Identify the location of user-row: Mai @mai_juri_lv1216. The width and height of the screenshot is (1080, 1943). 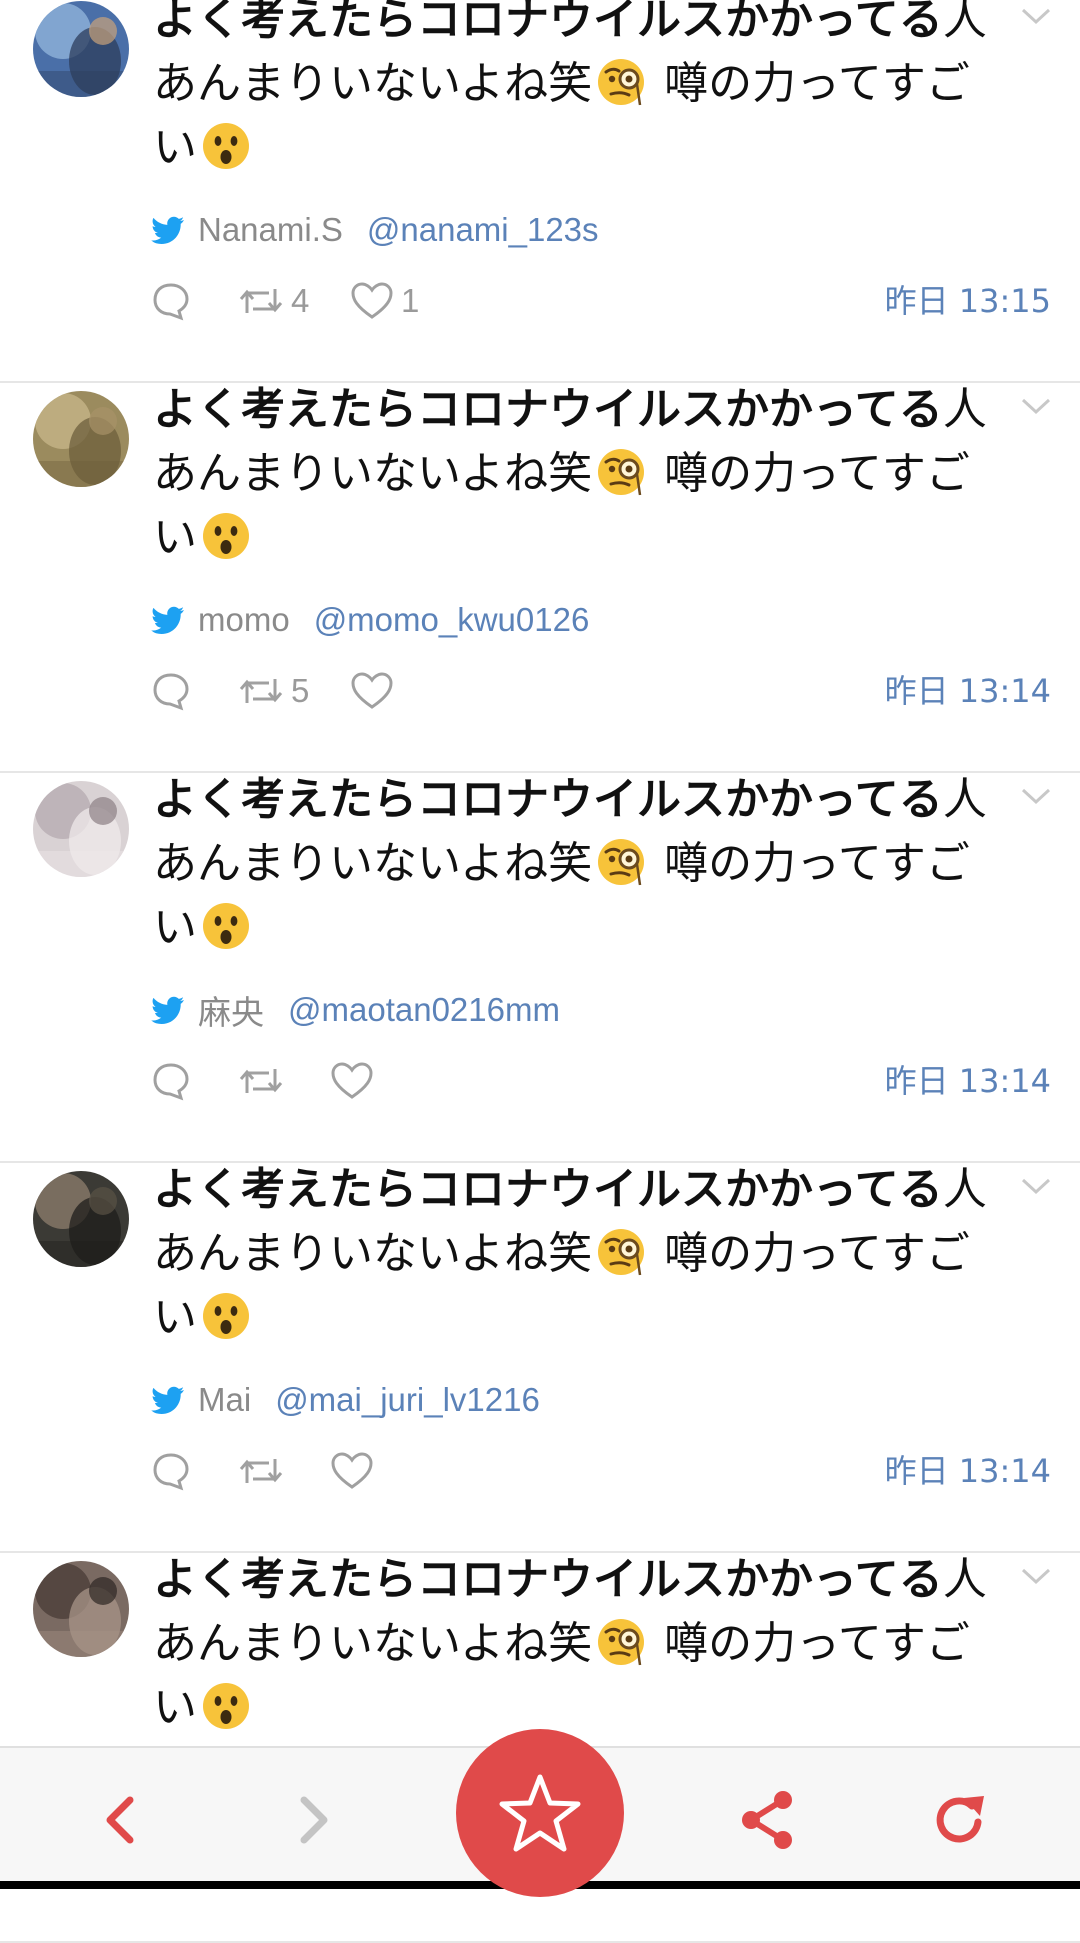
(345, 1400).